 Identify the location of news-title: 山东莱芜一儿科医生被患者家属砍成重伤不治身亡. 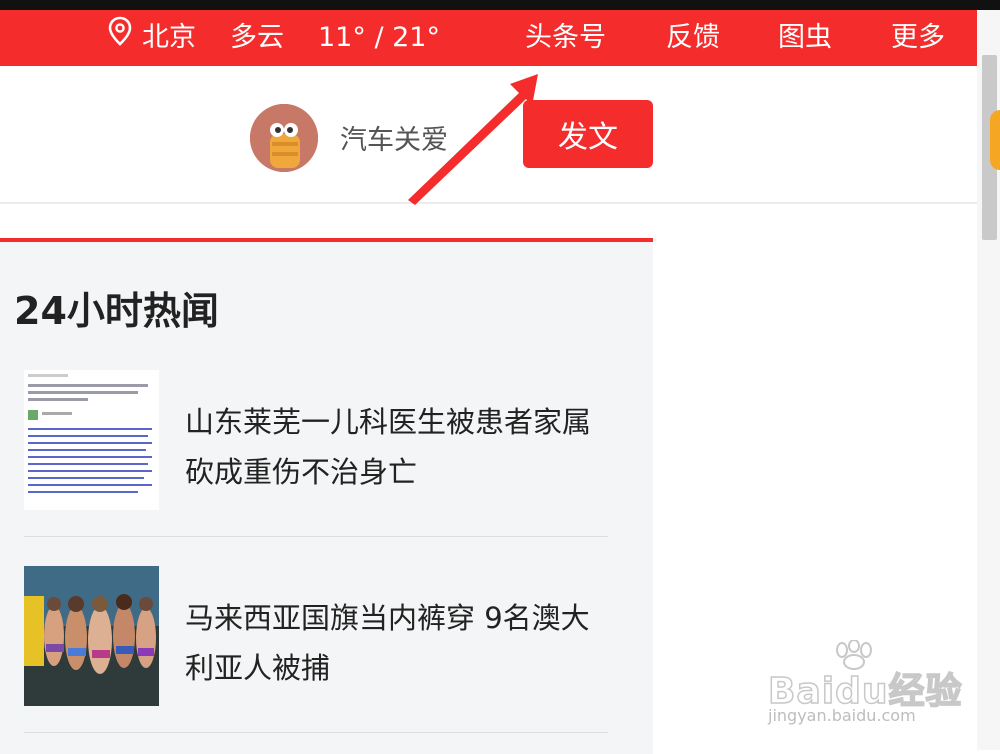
(400, 447).